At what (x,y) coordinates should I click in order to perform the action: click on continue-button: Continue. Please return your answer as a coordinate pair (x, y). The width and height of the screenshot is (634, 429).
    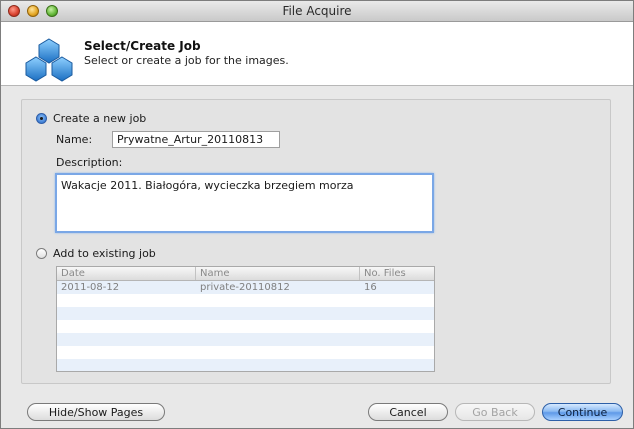
    Looking at the image, I should click on (582, 412).